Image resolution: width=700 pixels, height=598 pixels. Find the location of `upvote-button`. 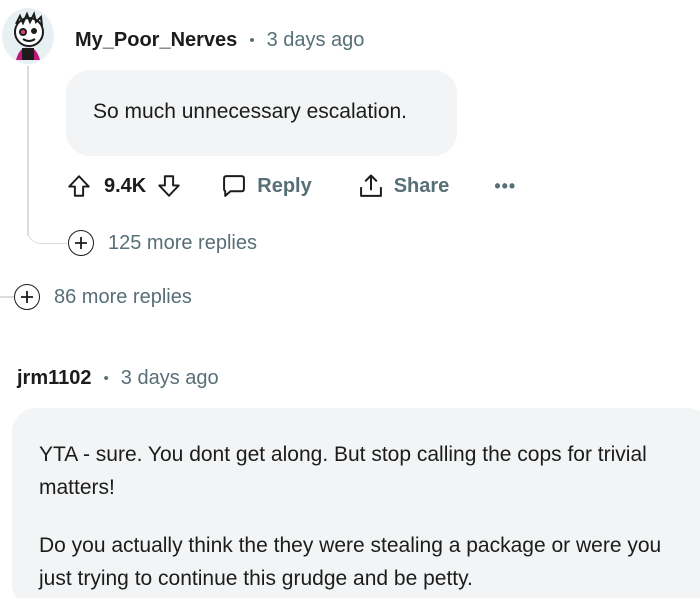

upvote-button is located at coordinates (79, 186).